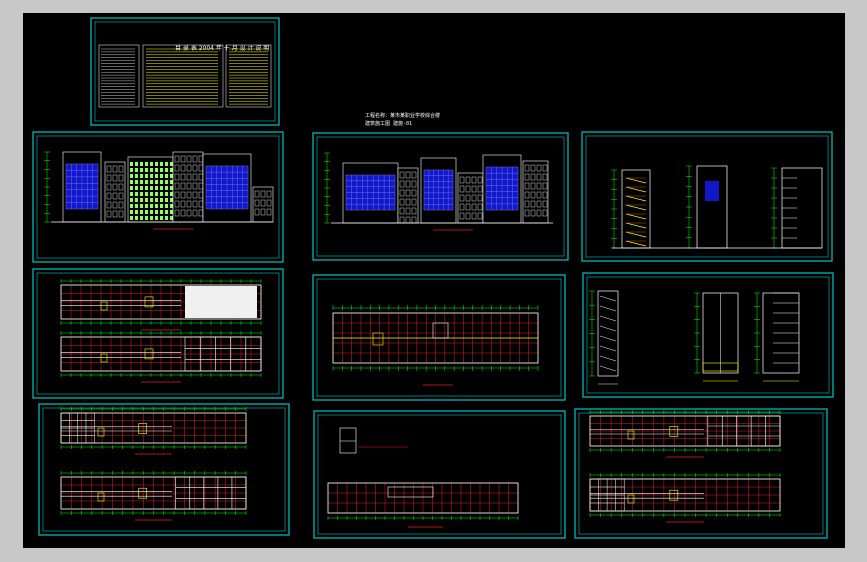  Describe the element at coordinates (161, 331) in the screenshot. I see `plan-floors-1-2-drawing` at that location.